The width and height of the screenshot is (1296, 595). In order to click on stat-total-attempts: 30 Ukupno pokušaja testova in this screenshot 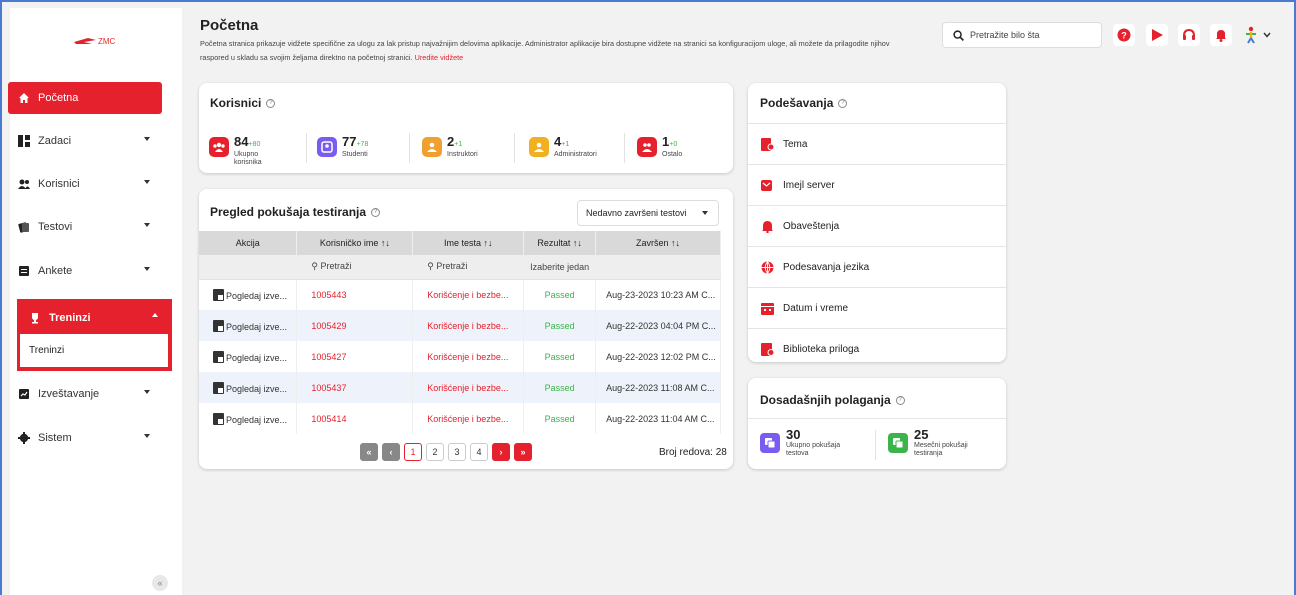, I will do `click(805, 442)`.